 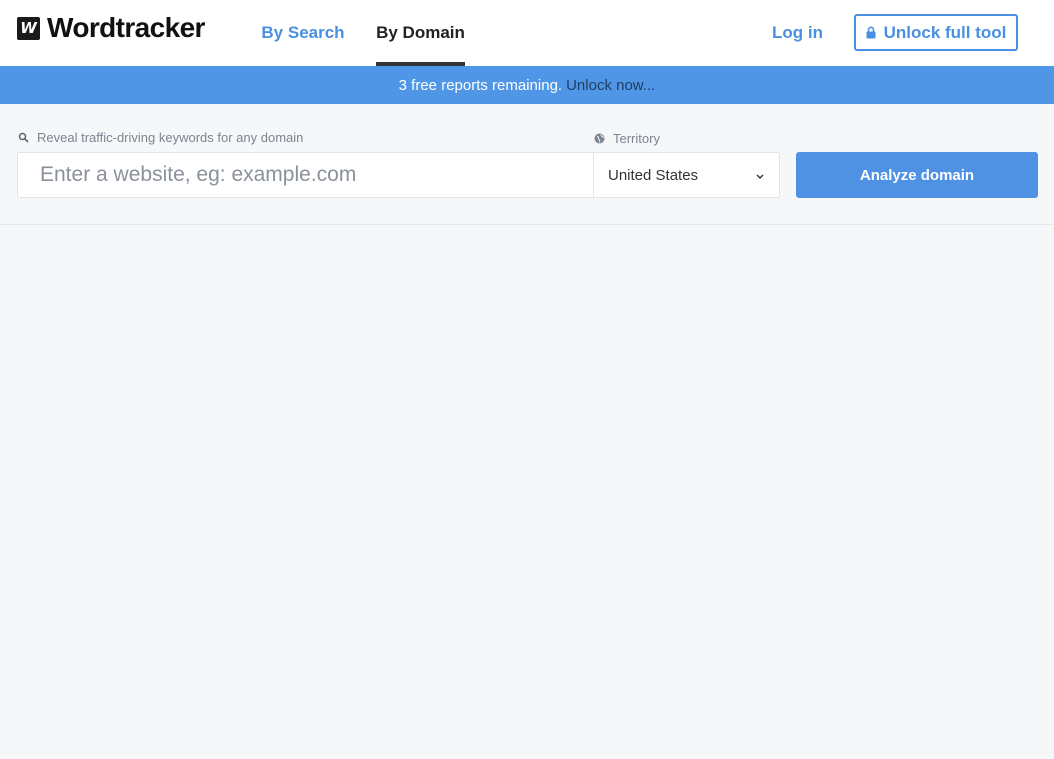 I want to click on logo-mark: W, so click(x=28, y=28).